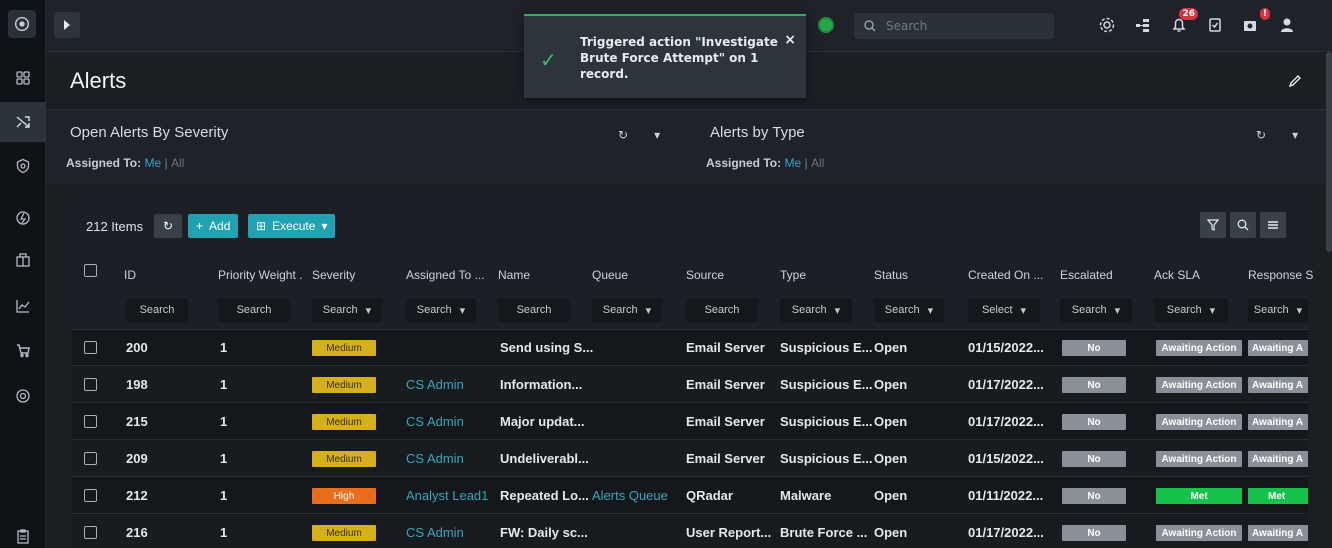  I want to click on cell-id: 212, so click(137, 495).